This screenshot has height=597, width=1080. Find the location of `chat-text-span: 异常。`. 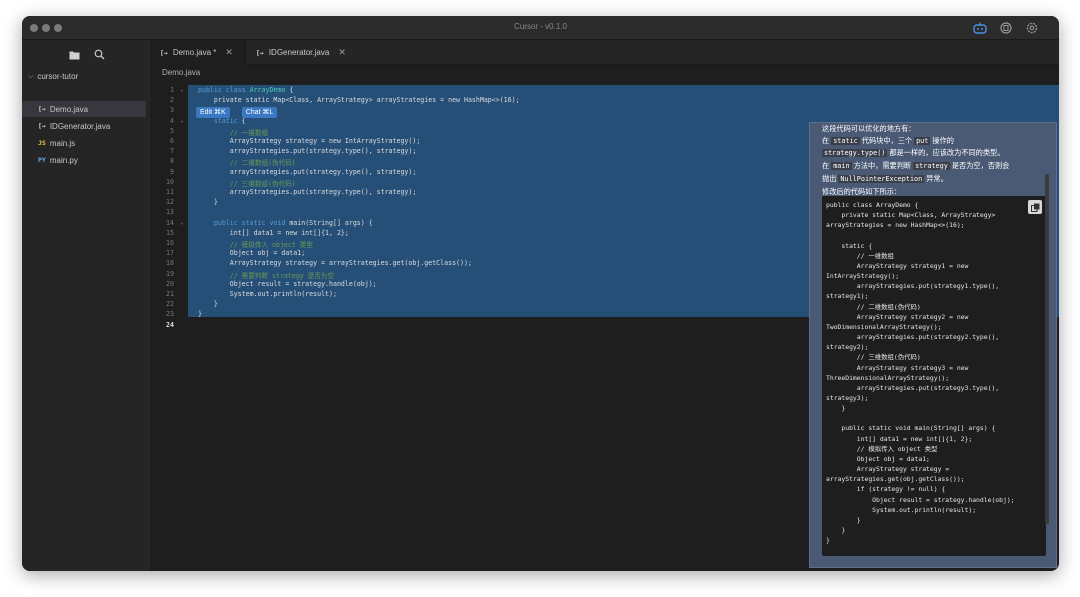

chat-text-span: 异常。 is located at coordinates (937, 178).